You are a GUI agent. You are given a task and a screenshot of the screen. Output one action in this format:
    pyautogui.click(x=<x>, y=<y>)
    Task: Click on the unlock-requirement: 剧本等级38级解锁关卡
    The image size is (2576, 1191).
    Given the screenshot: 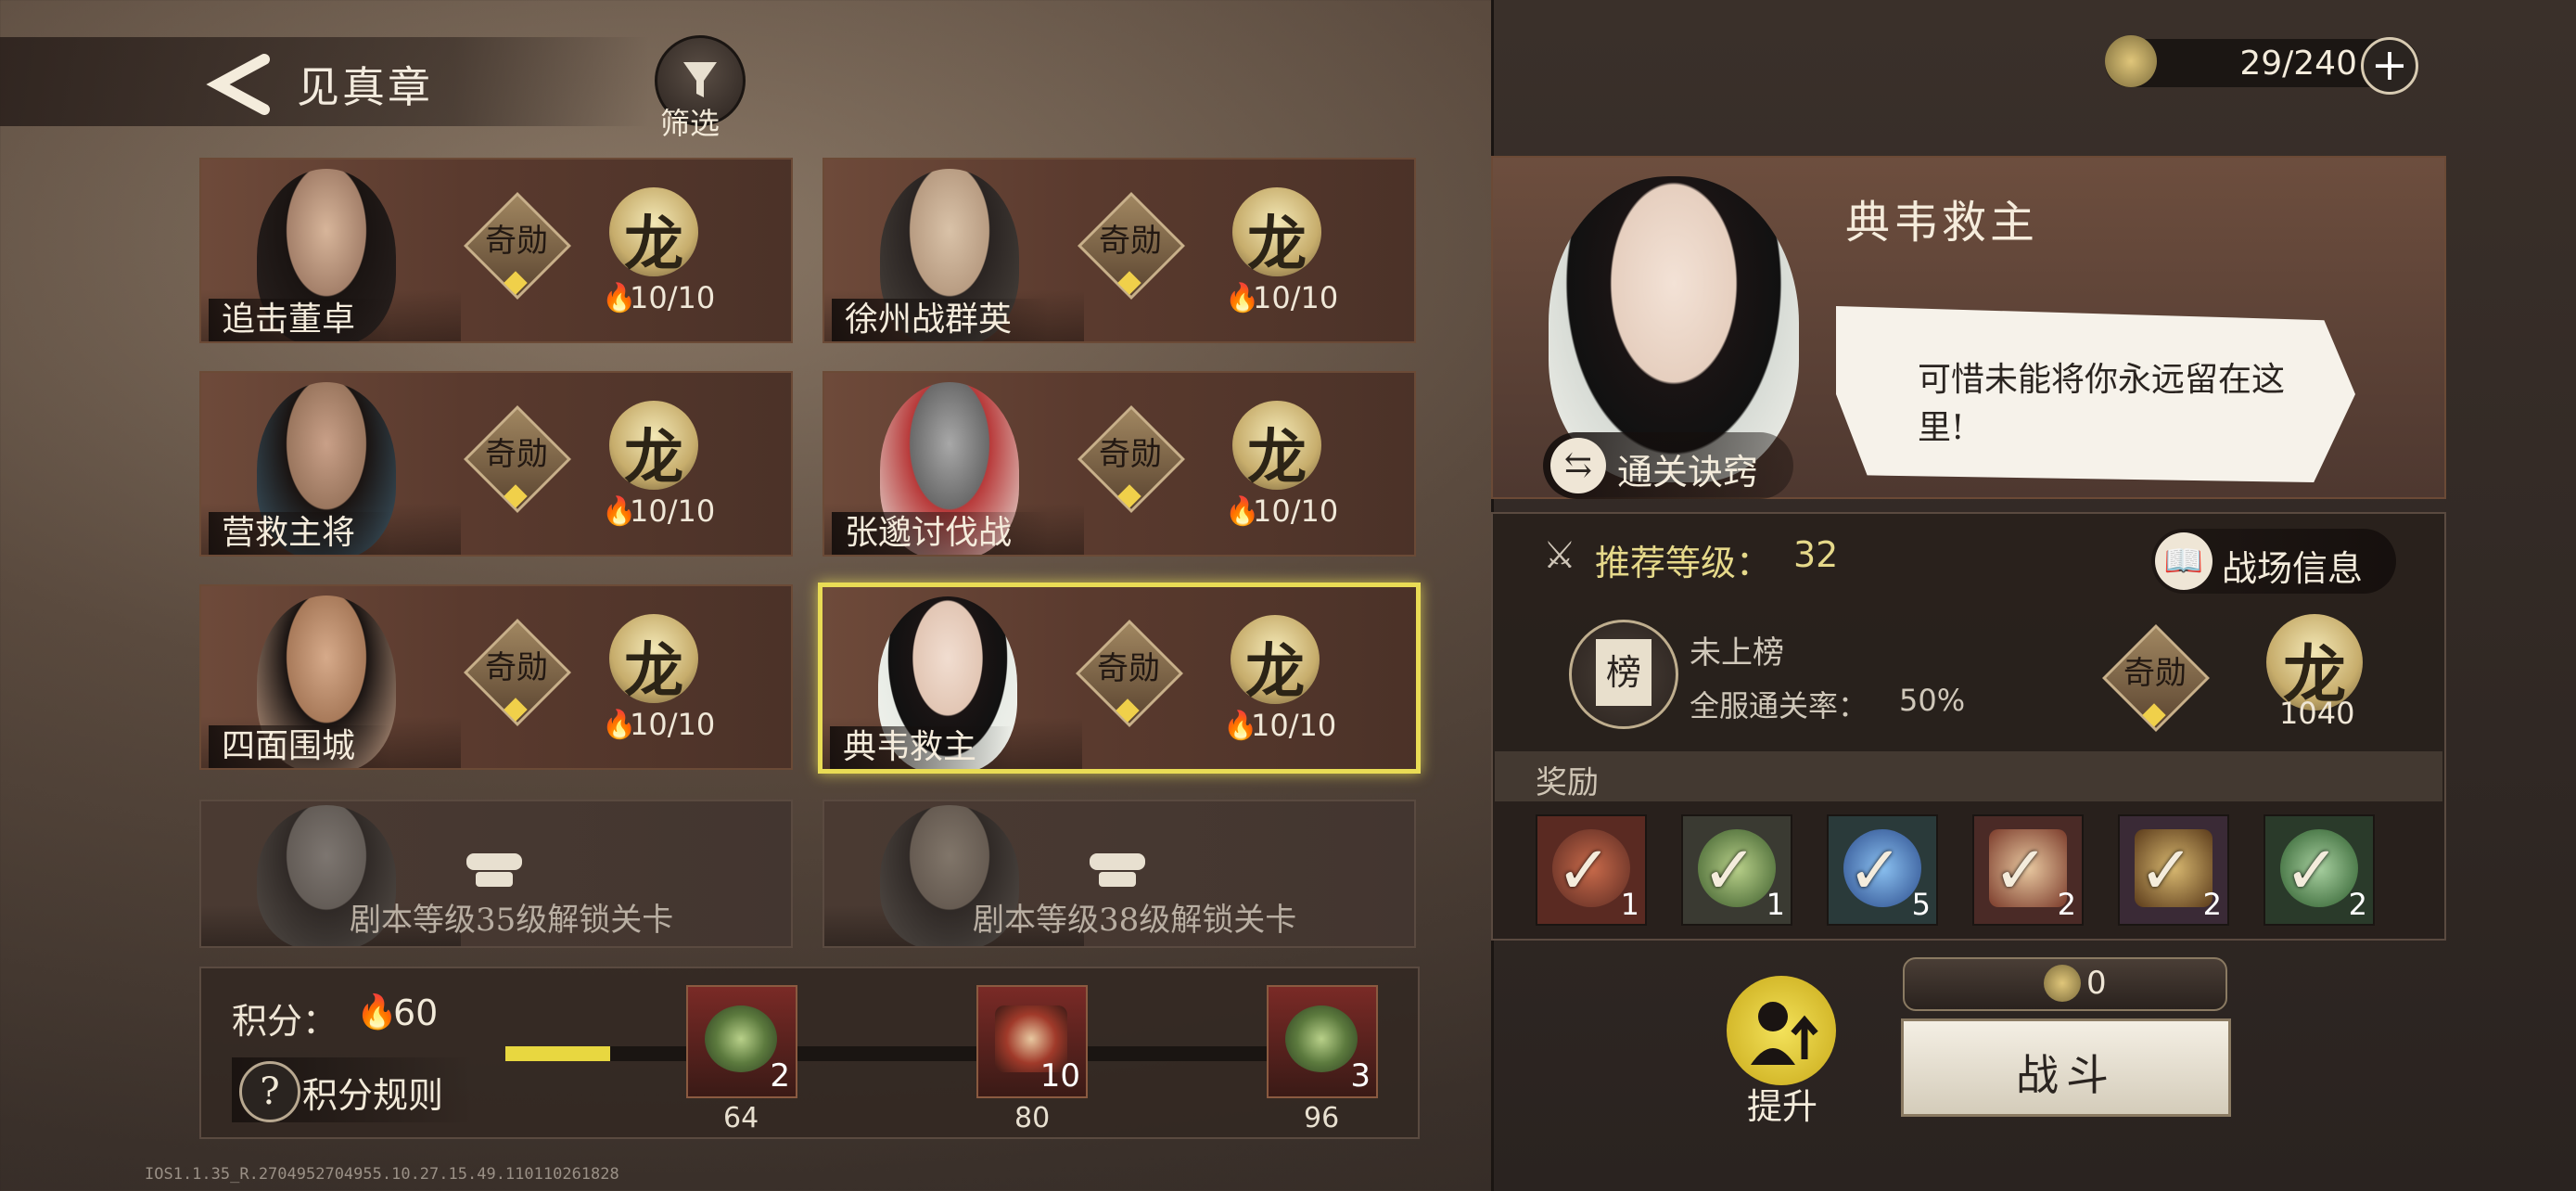 What is the action you would take?
    pyautogui.click(x=1135, y=920)
    